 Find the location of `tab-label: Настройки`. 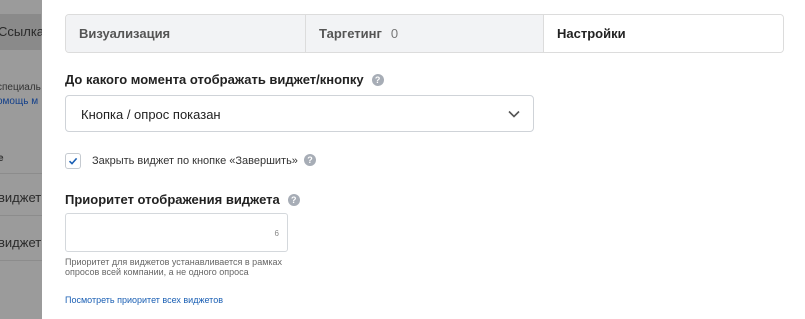

tab-label: Настройки is located at coordinates (591, 33).